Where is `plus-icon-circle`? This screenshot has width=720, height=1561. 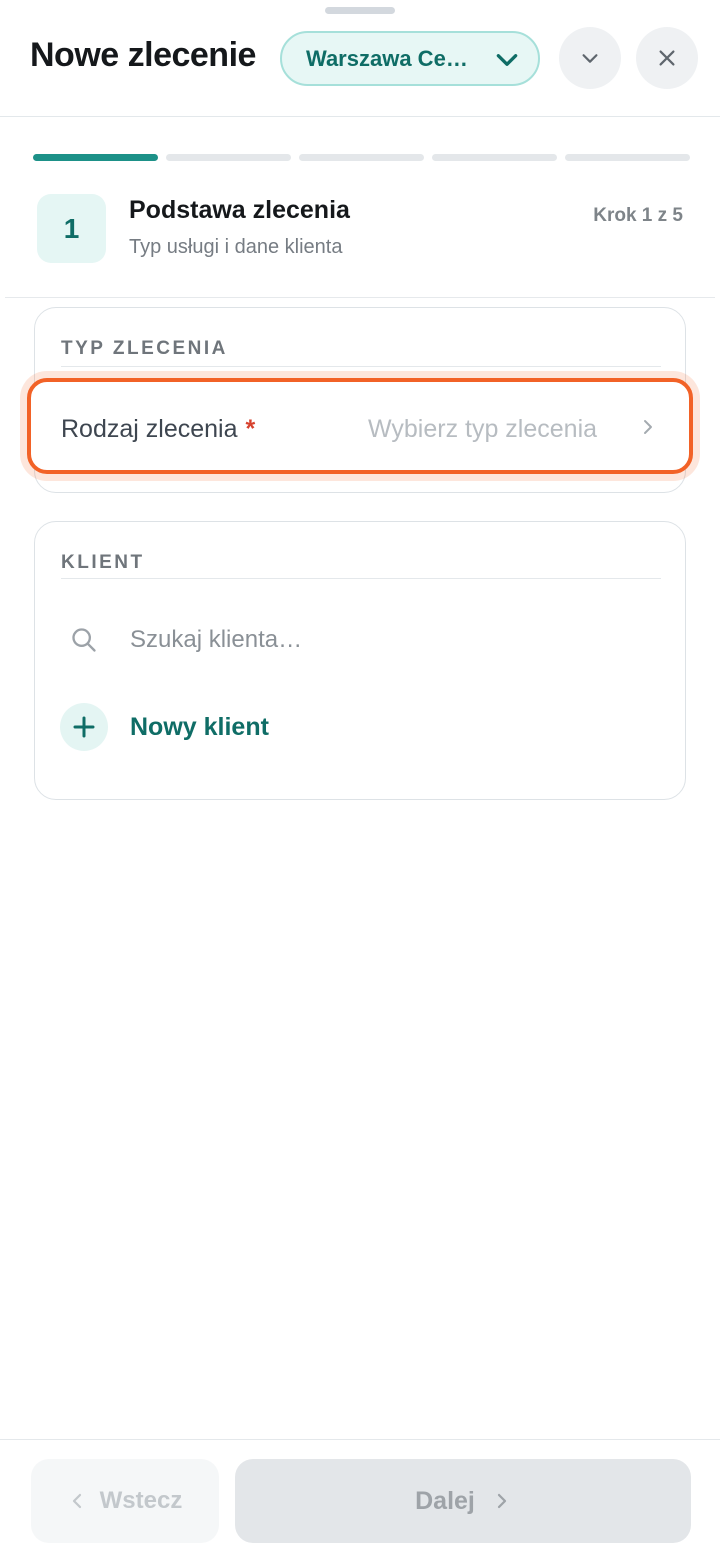
plus-icon-circle is located at coordinates (84, 727).